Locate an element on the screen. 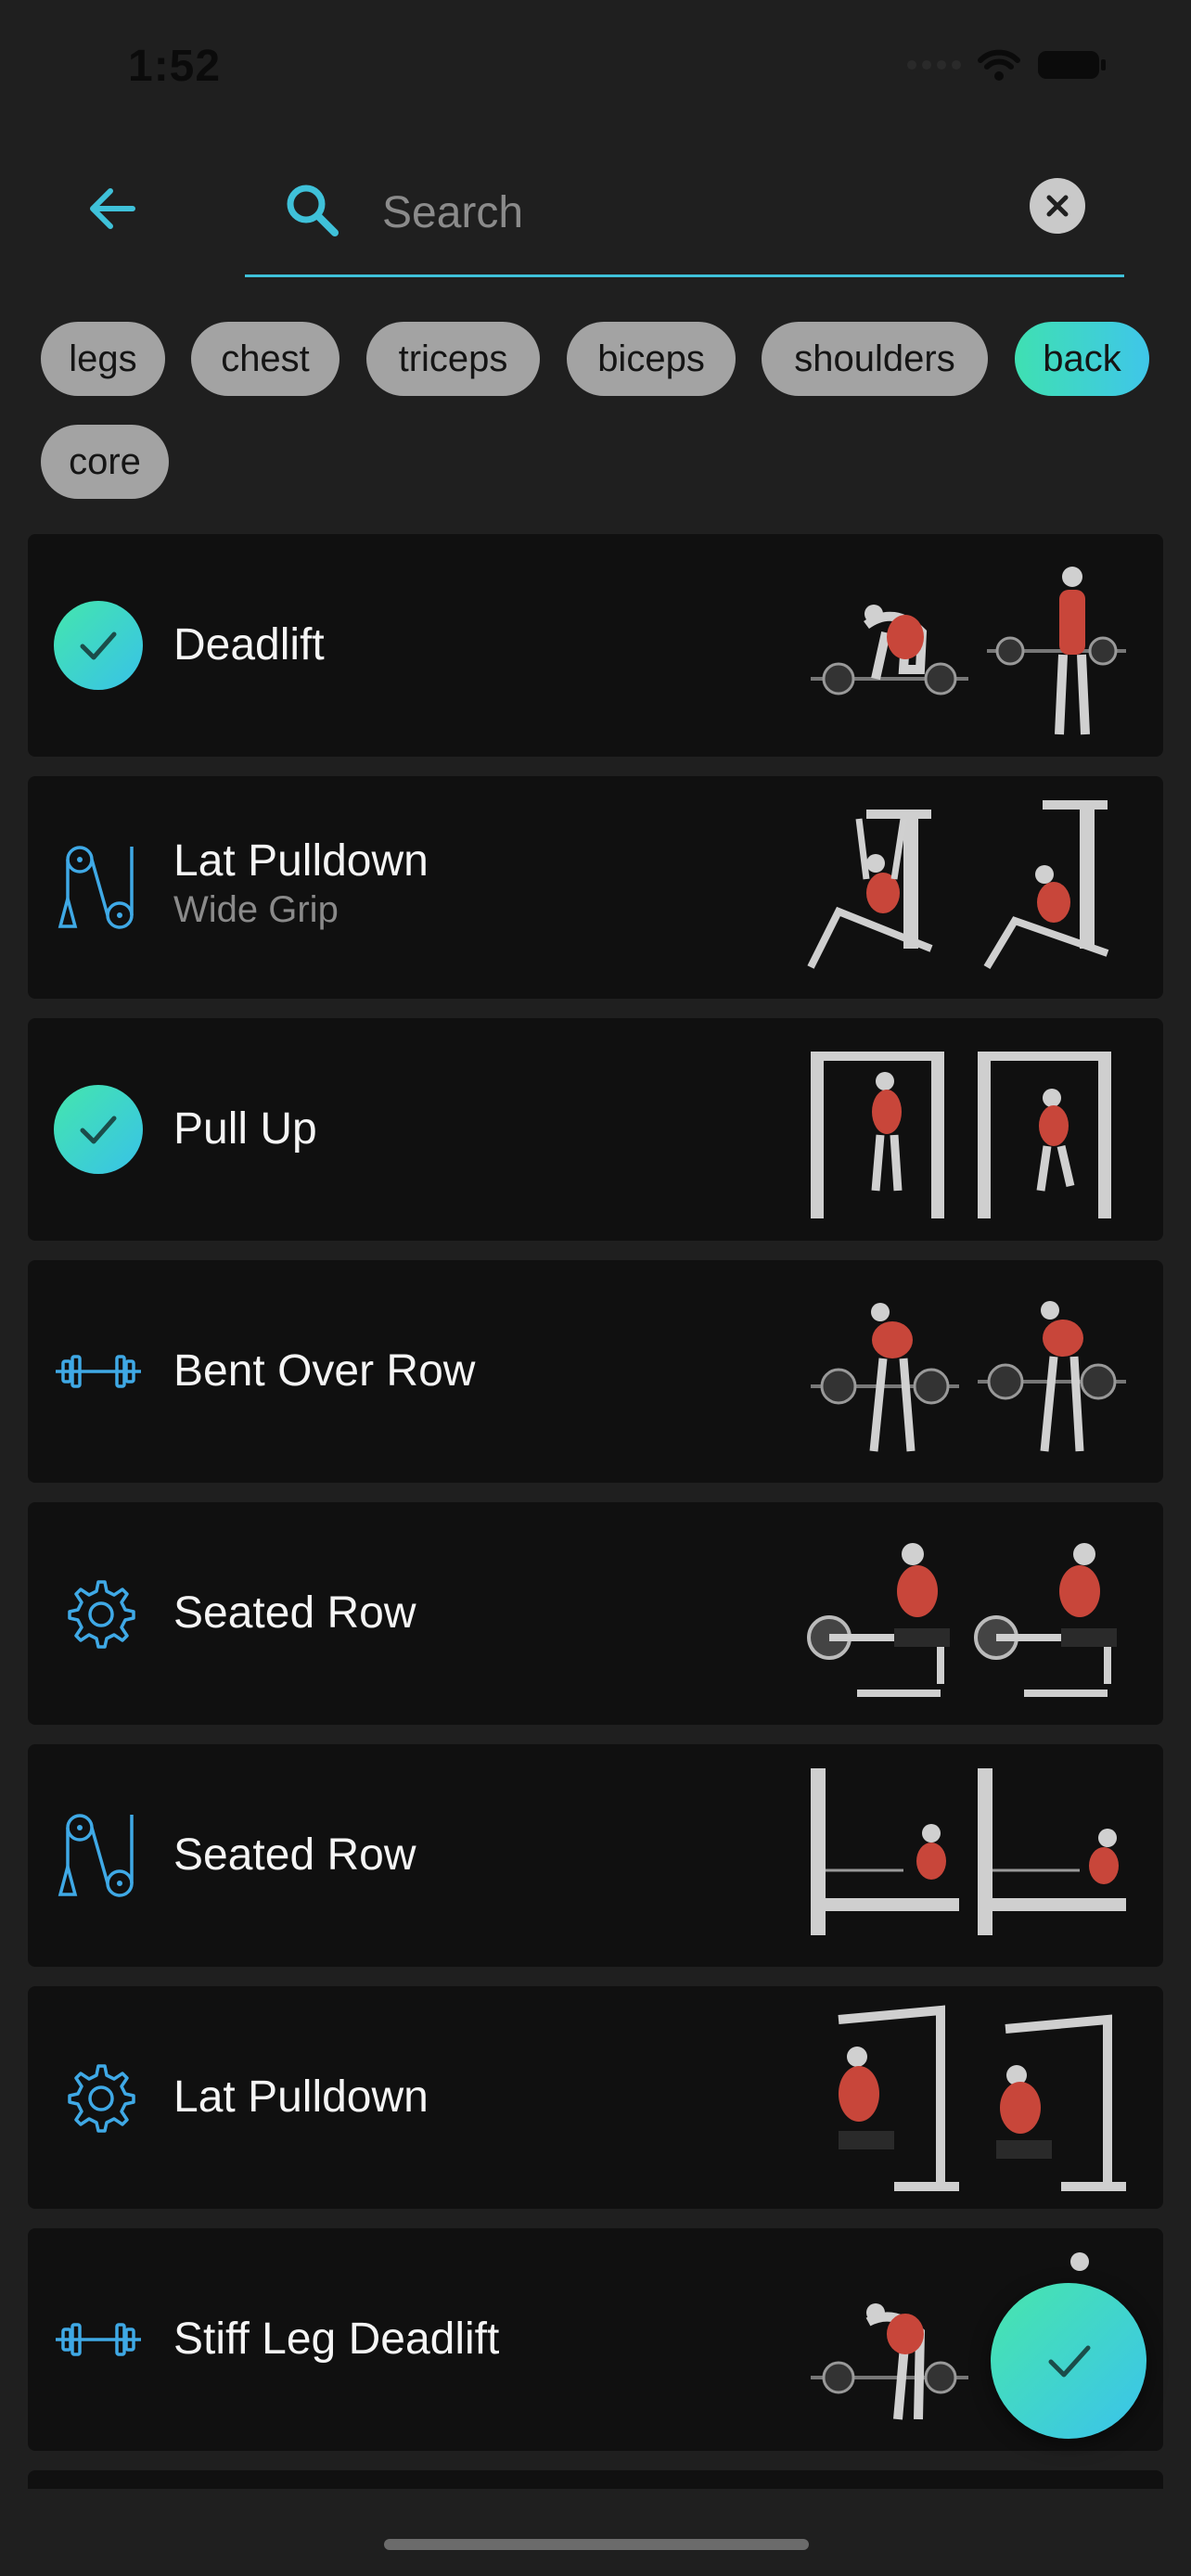  chip-label: chest is located at coordinates (265, 358).